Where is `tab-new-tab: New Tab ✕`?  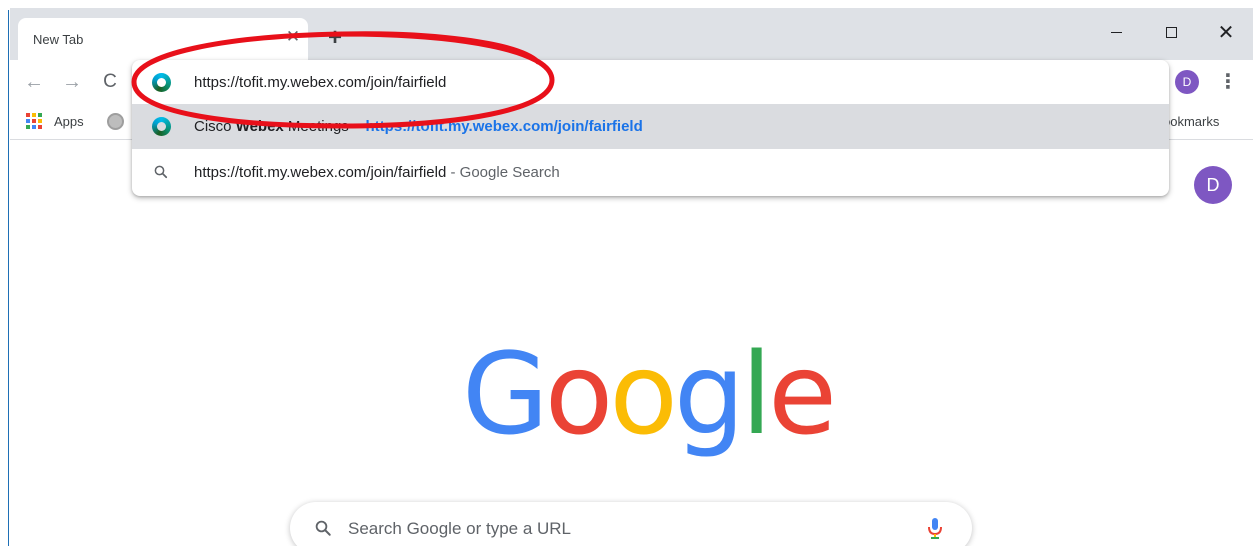 tab-new-tab: New Tab ✕ is located at coordinates (163, 39).